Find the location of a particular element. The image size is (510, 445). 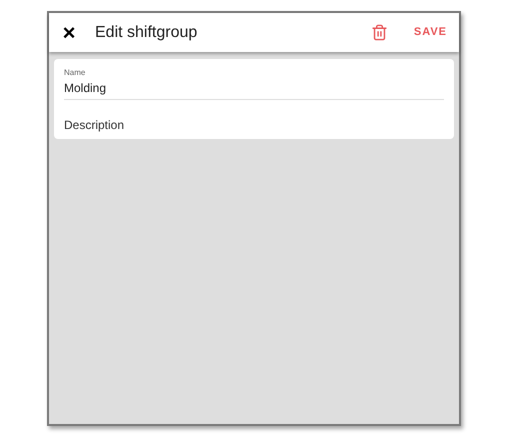

description-field: Description is located at coordinates (254, 125).